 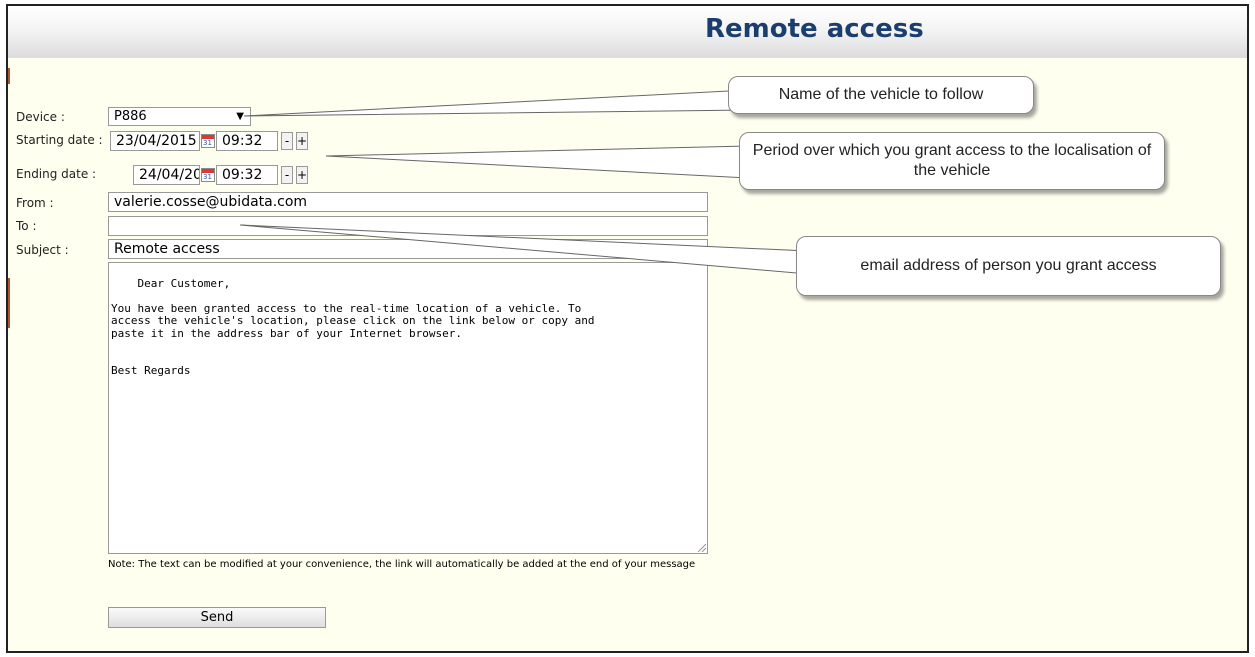 What do you see at coordinates (702, 548) in the screenshot?
I see `resize-grip-icon` at bounding box center [702, 548].